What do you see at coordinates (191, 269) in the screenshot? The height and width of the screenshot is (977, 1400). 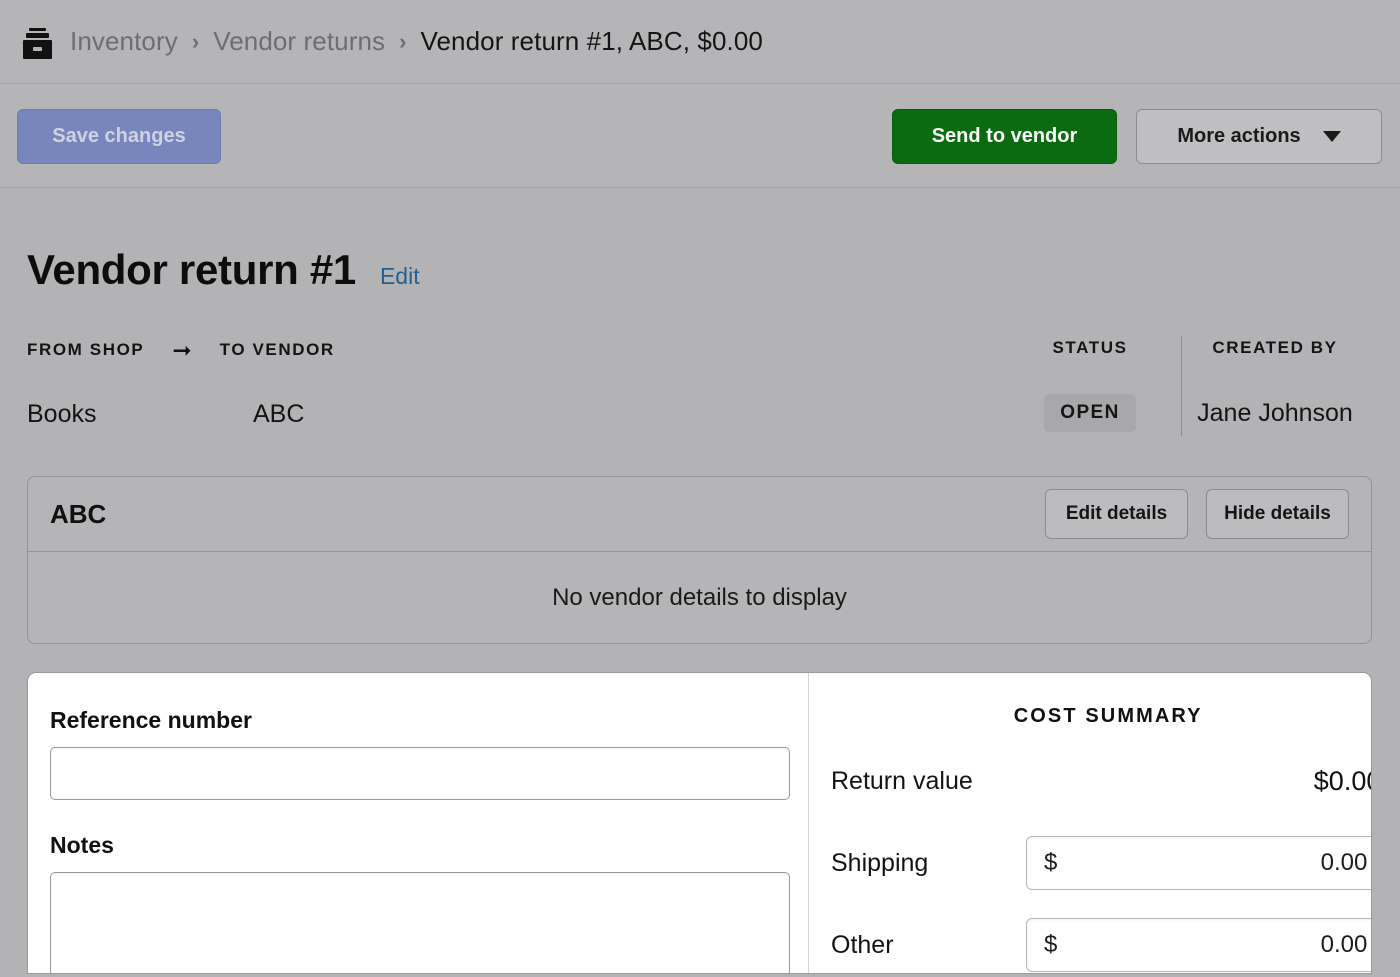 I see `page-title: Vendor return #1` at bounding box center [191, 269].